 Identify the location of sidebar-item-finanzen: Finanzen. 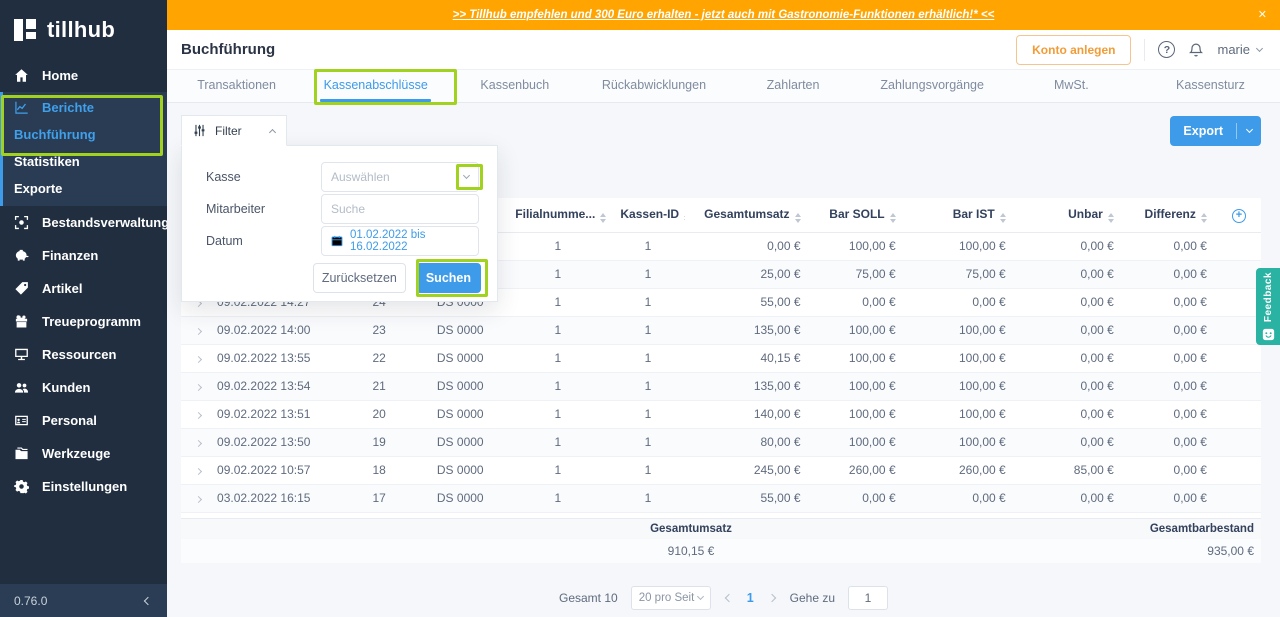
(83, 255).